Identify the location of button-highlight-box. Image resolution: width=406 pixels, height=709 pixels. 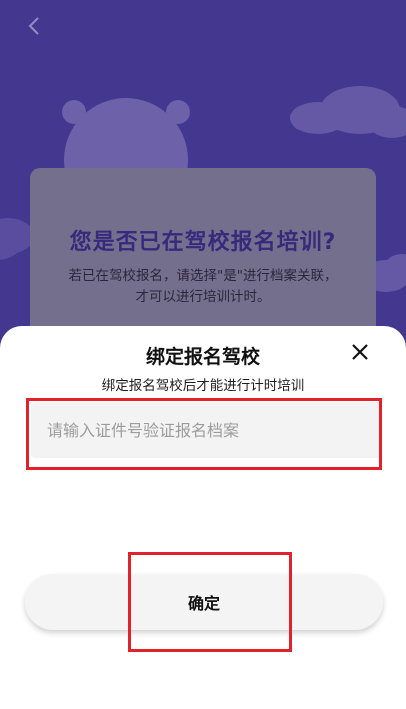
(210, 602).